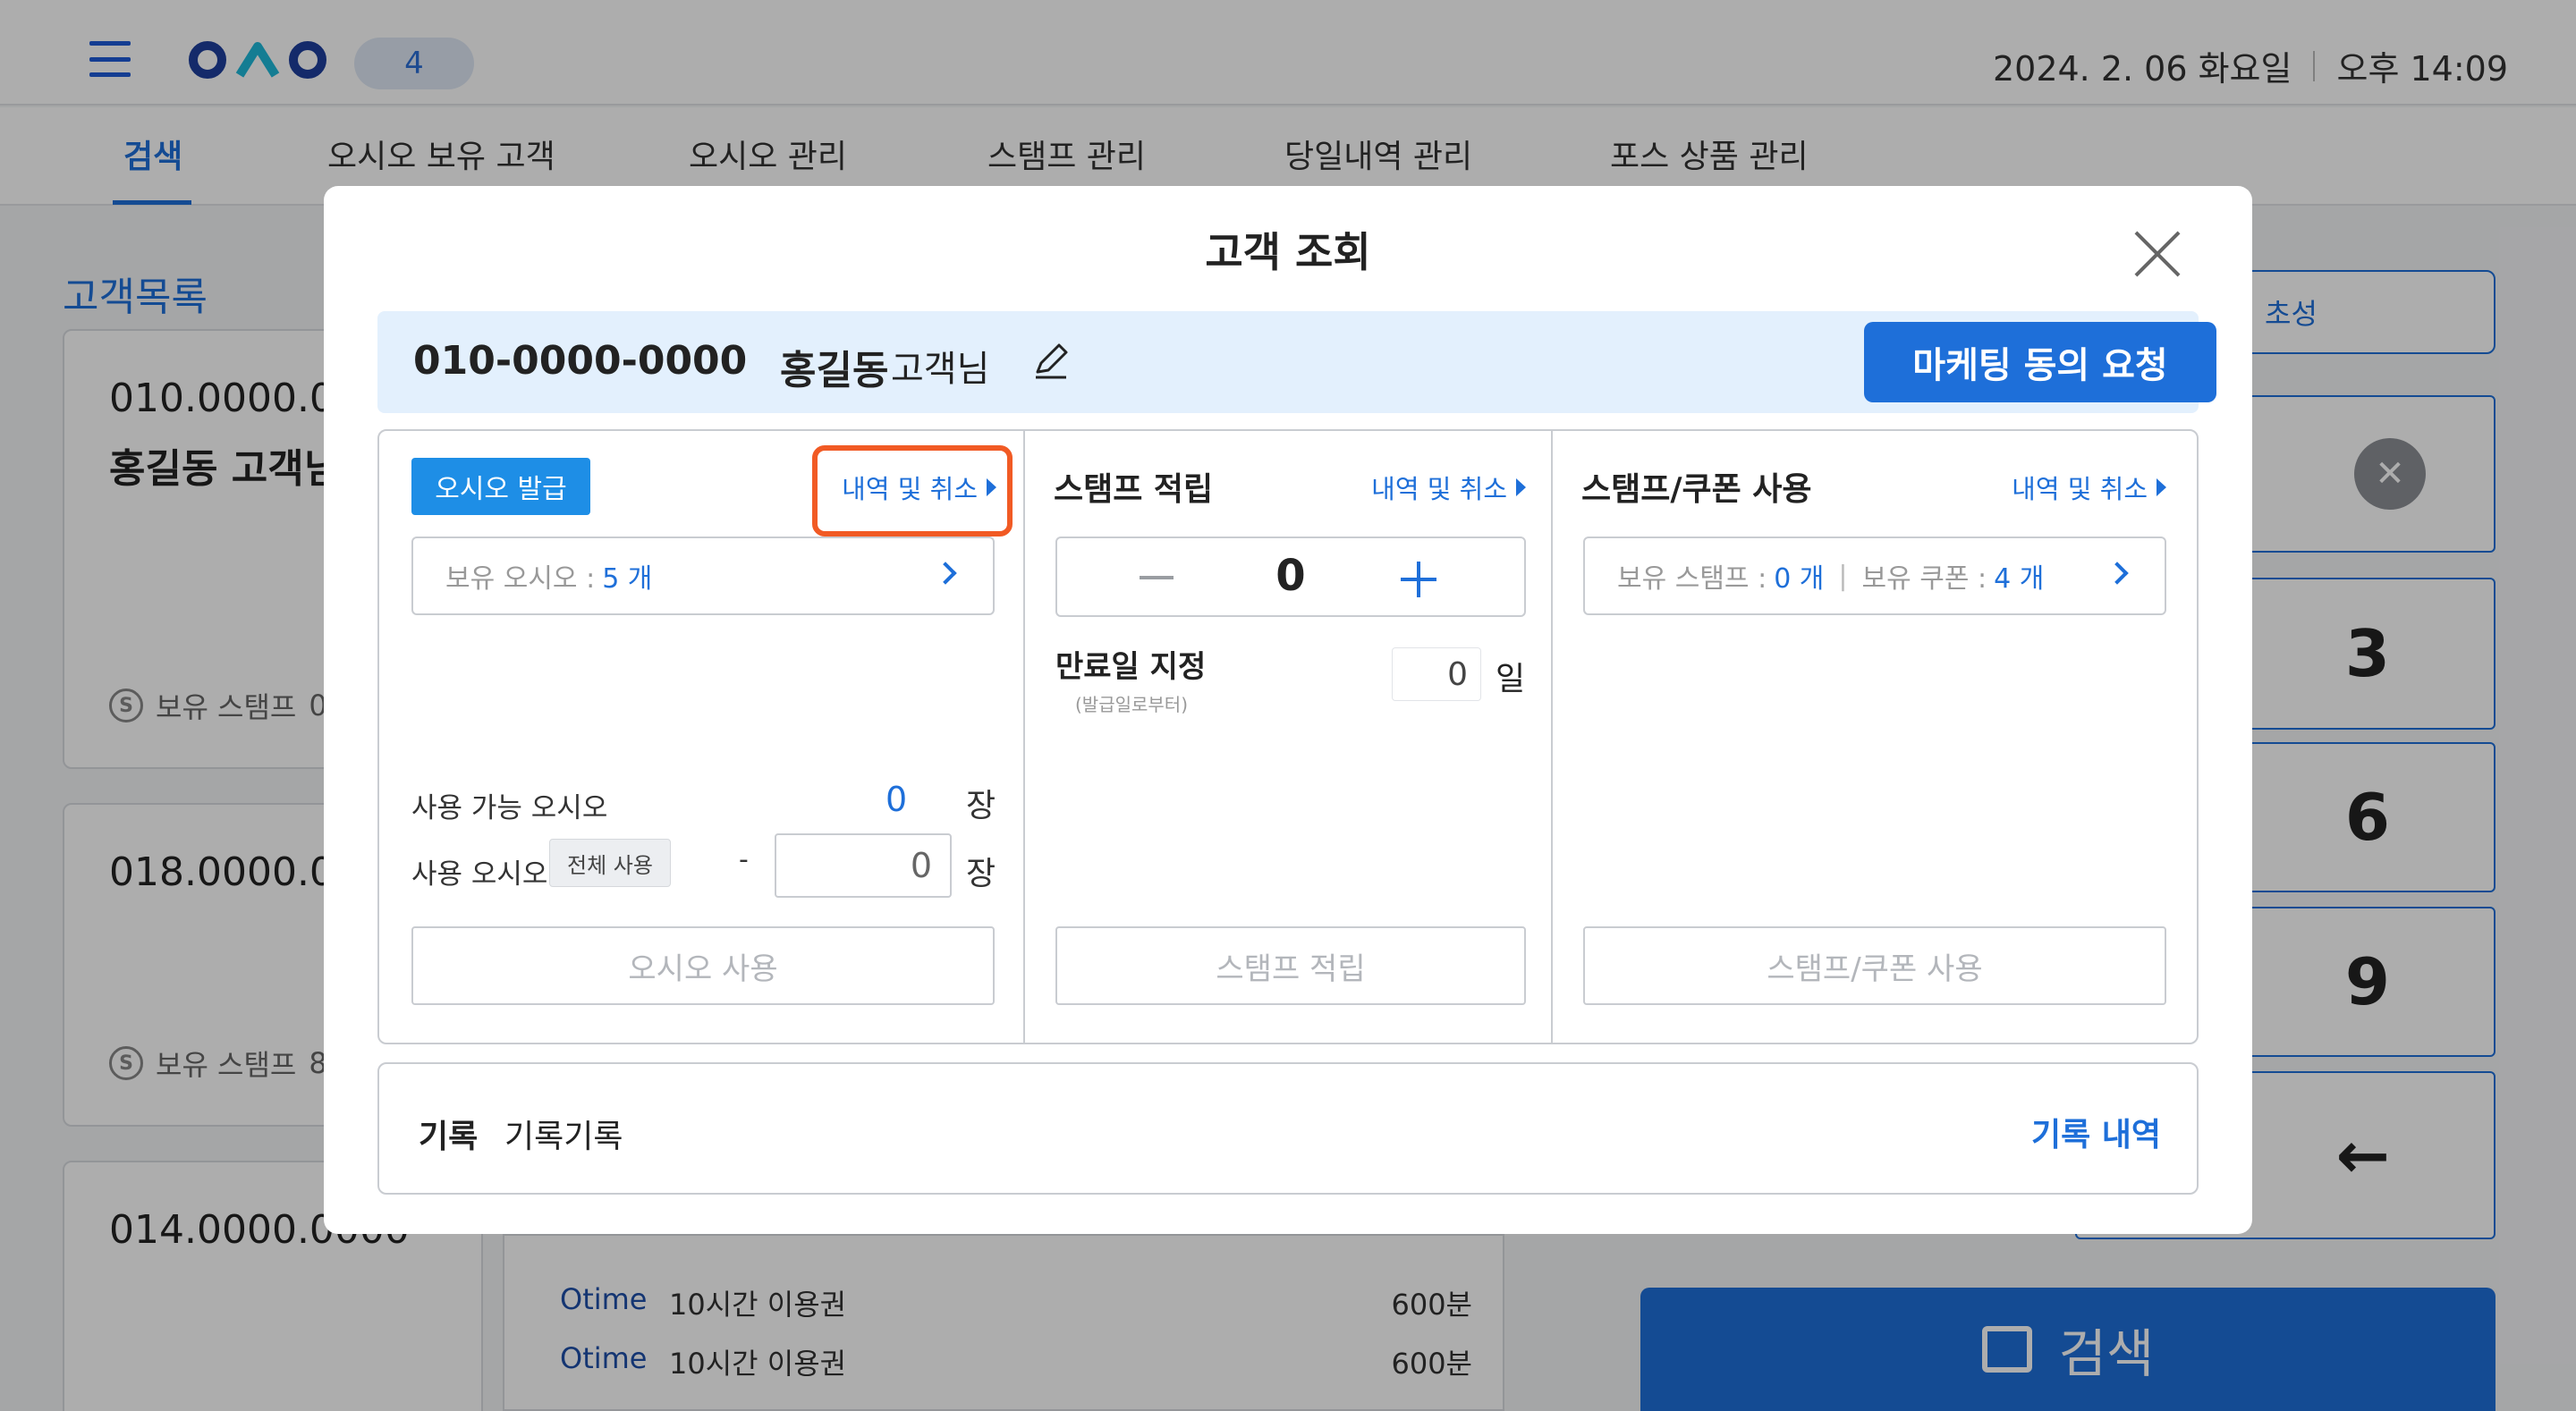 The width and height of the screenshot is (2576, 1411). What do you see at coordinates (1436, 674) in the screenshot?
I see `expiry-days-input: 0` at bounding box center [1436, 674].